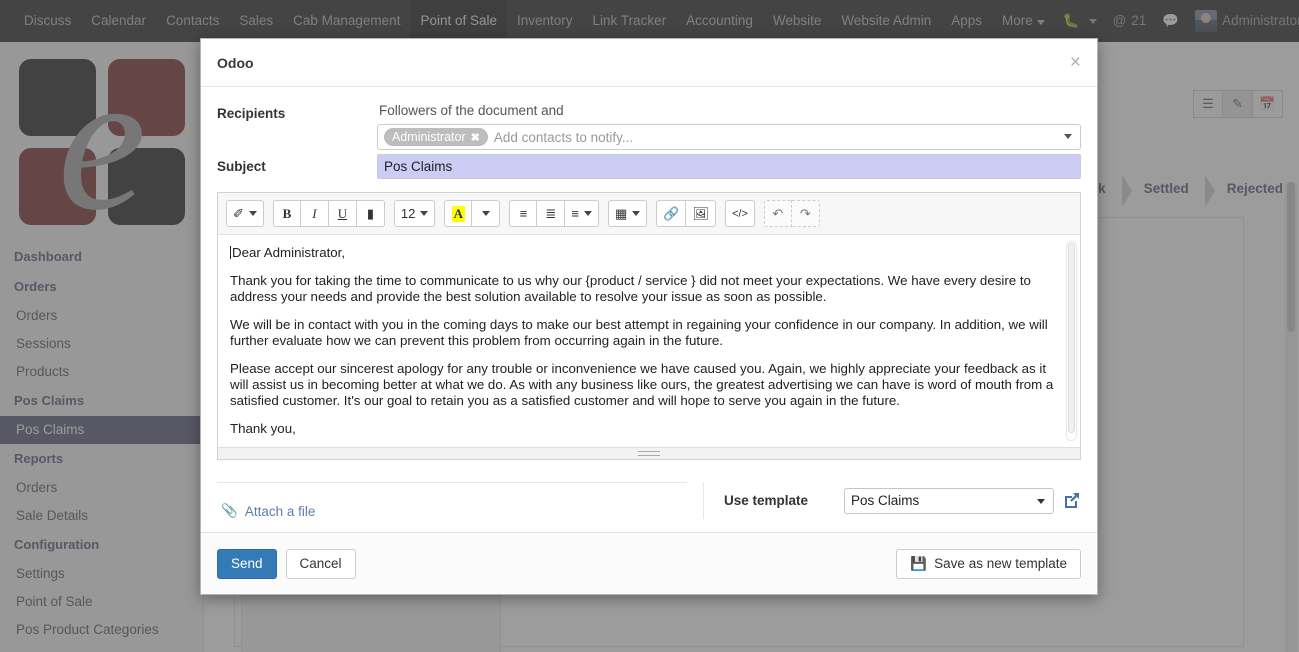 The image size is (1299, 652). I want to click on text-cursor, so click(230, 252).